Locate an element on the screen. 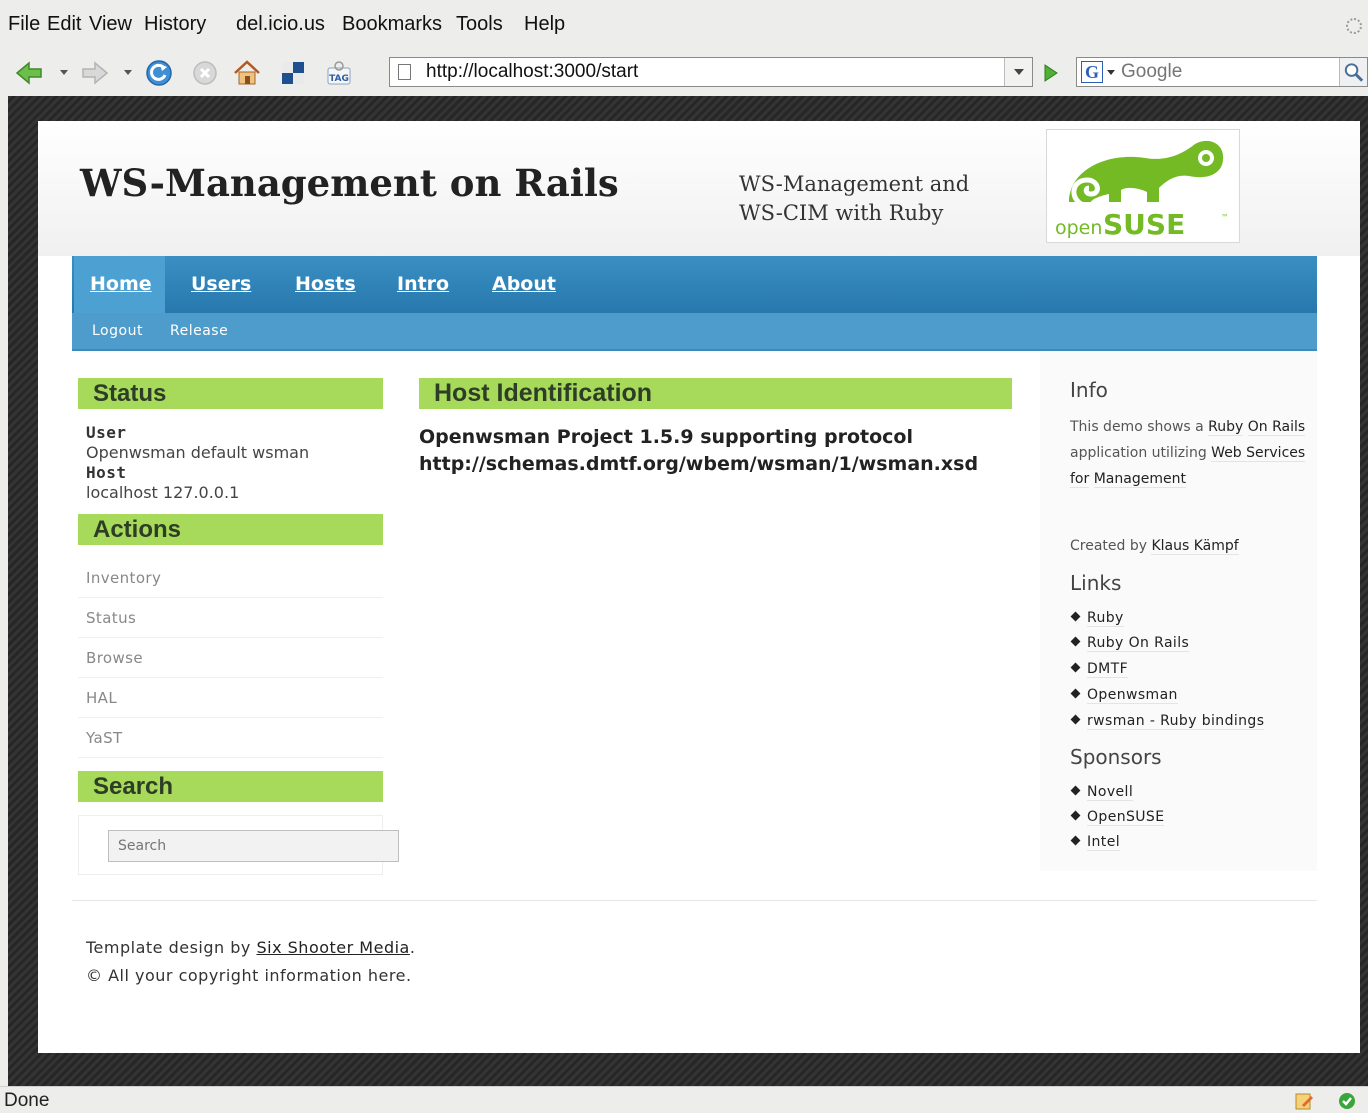  tab-home: Home is located at coordinates (119, 284).